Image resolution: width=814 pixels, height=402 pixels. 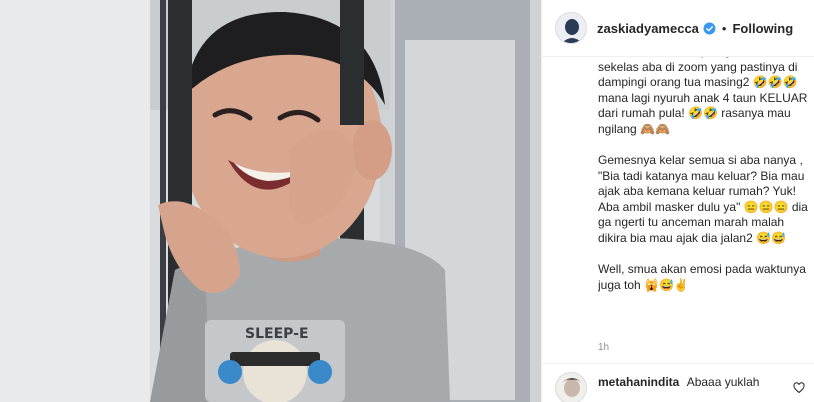 What do you see at coordinates (648, 28) in the screenshot?
I see `author-username: zaskiadyamecca` at bounding box center [648, 28].